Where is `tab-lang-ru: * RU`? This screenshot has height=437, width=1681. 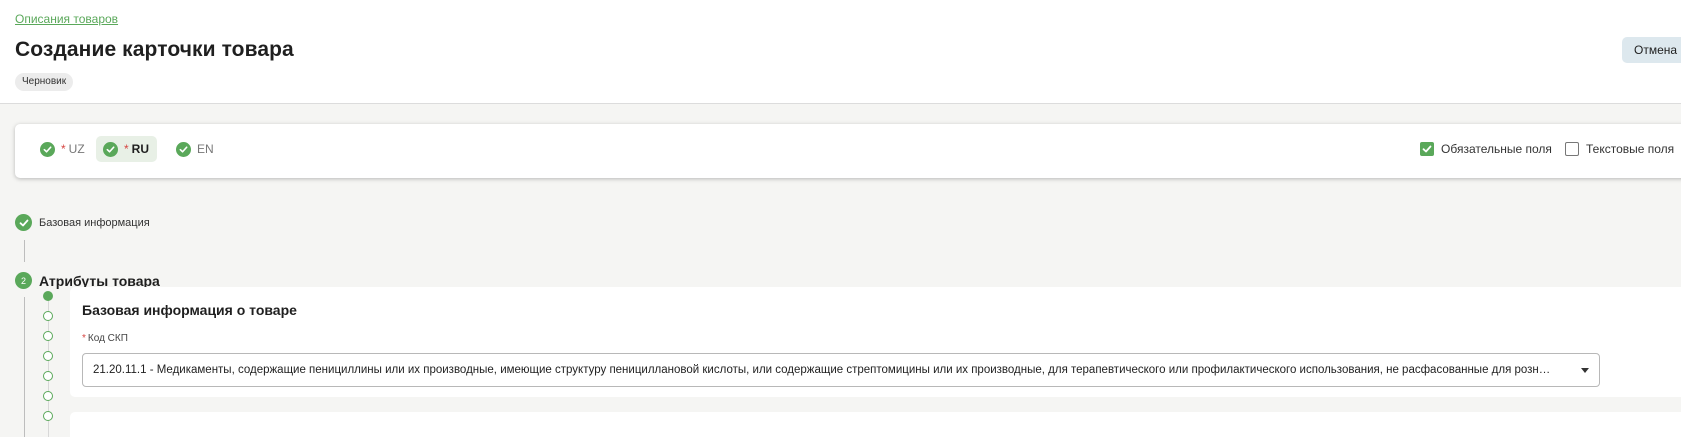
tab-lang-ru: * RU is located at coordinates (127, 149).